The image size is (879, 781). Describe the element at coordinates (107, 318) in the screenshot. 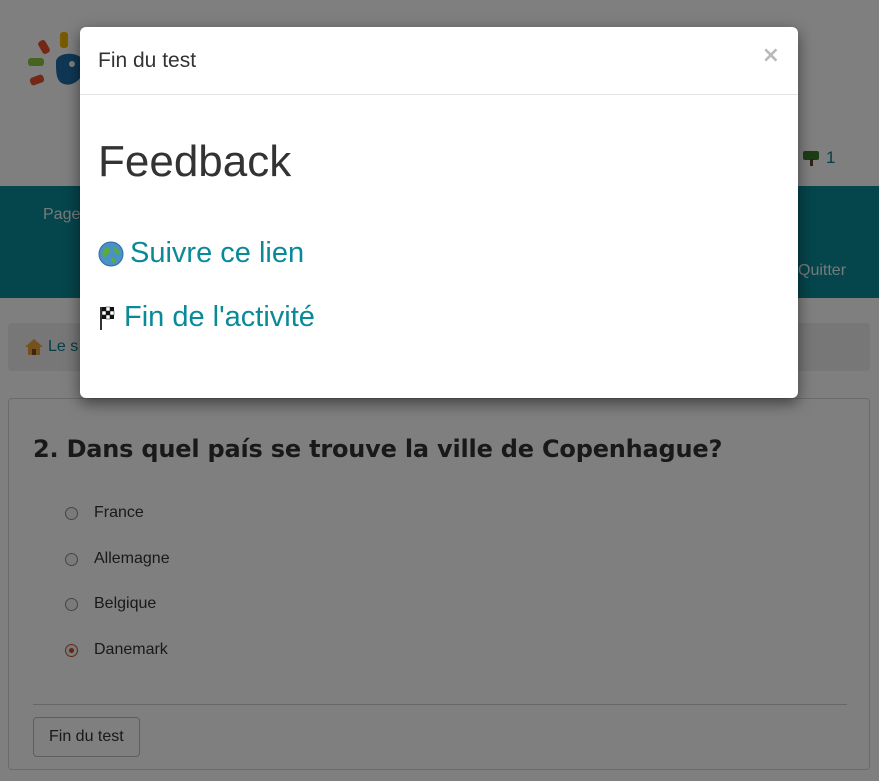

I see `checkered-flag-icon` at that location.